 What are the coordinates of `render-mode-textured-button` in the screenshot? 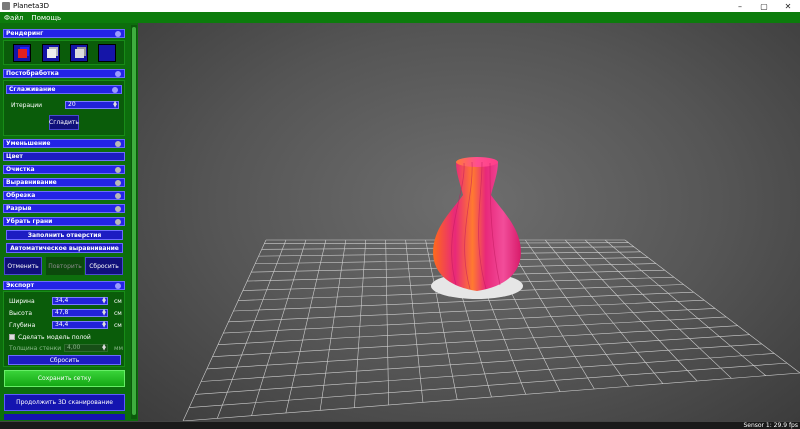 It's located at (79, 53).